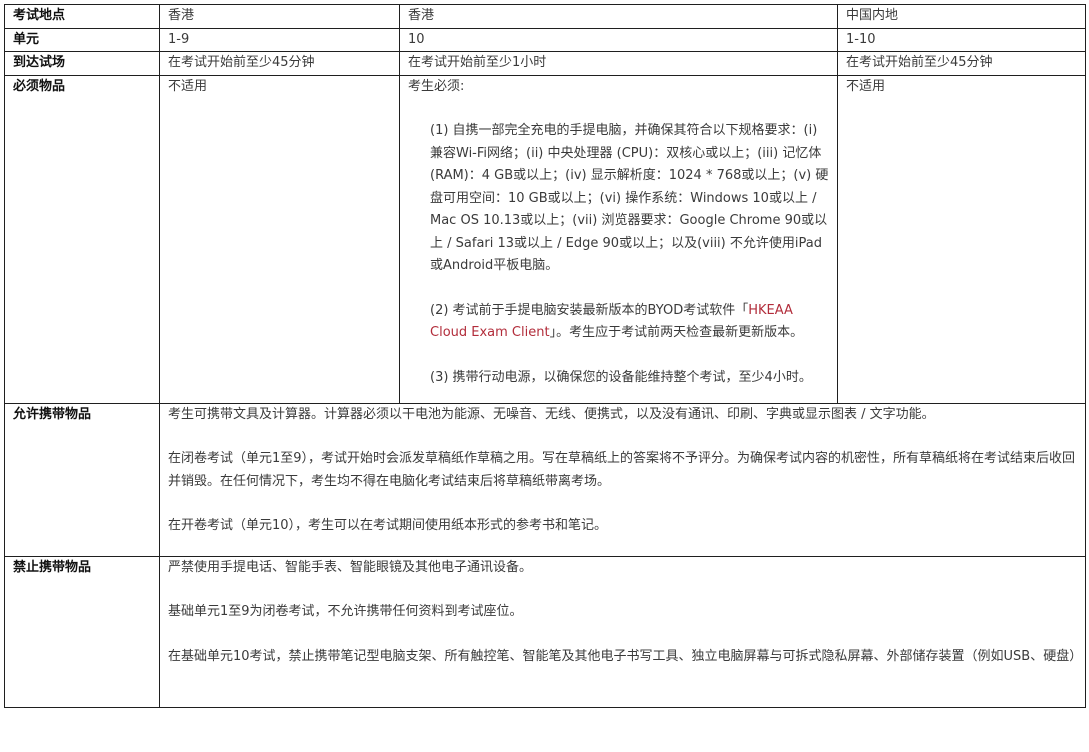 This screenshot has height=752, width=1089. What do you see at coordinates (279, 239) in the screenshot?
I see `required-col1: 不适用` at bounding box center [279, 239].